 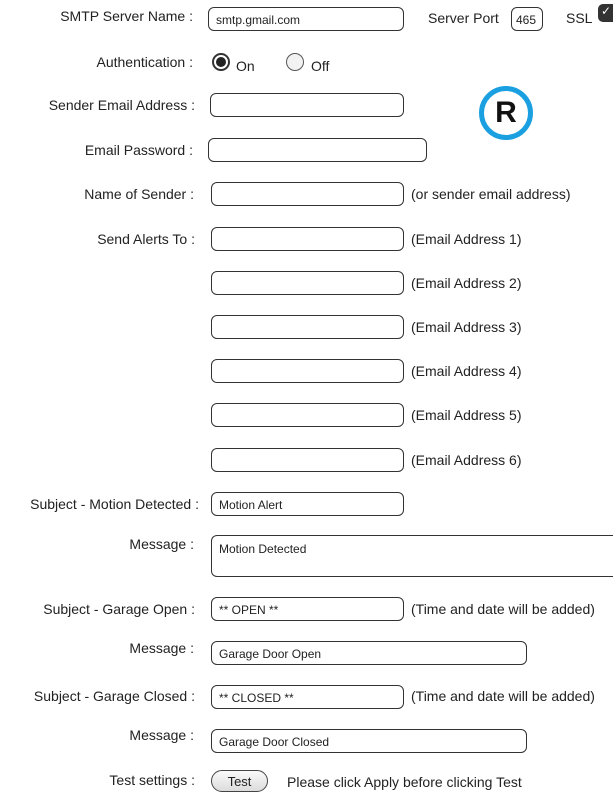 I want to click on auth-on-label: On, so click(x=245, y=66).